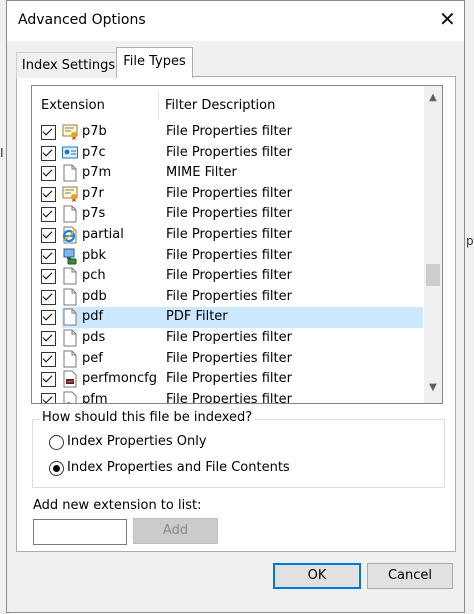  What do you see at coordinates (82, 20) in the screenshot?
I see `dialog-title: Advanced Options` at bounding box center [82, 20].